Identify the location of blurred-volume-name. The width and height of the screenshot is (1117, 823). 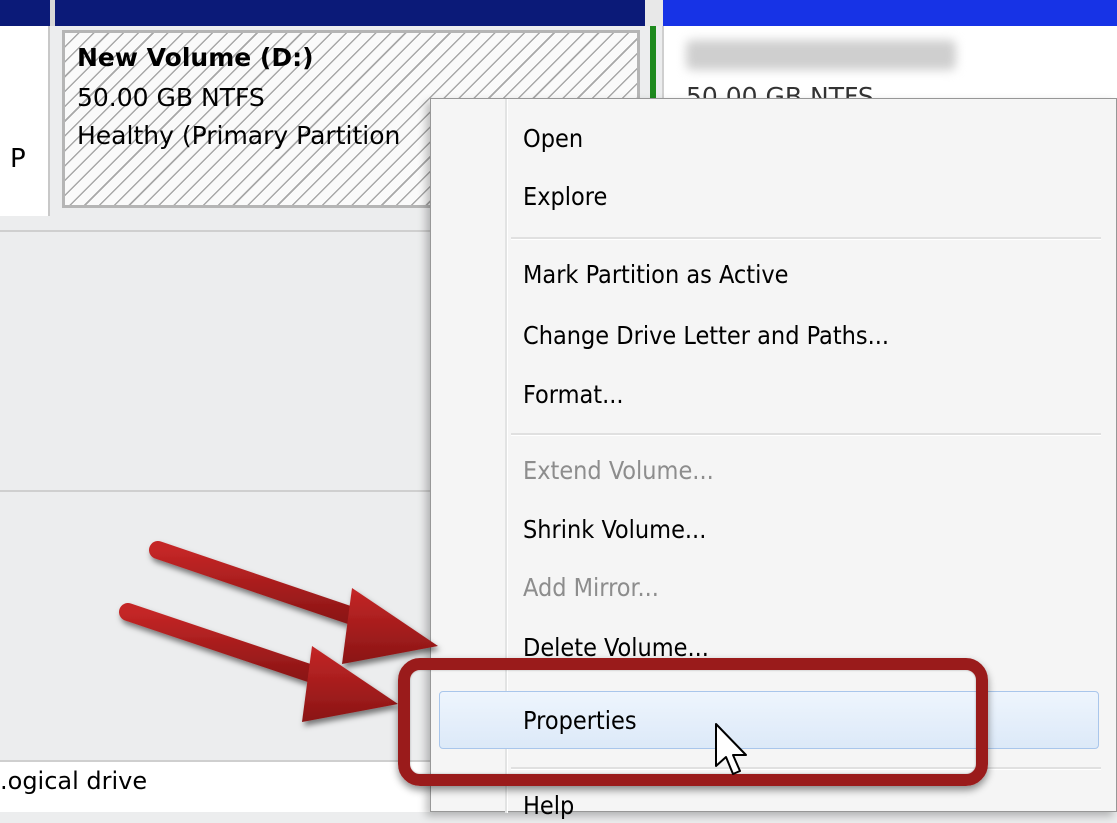
(821, 55).